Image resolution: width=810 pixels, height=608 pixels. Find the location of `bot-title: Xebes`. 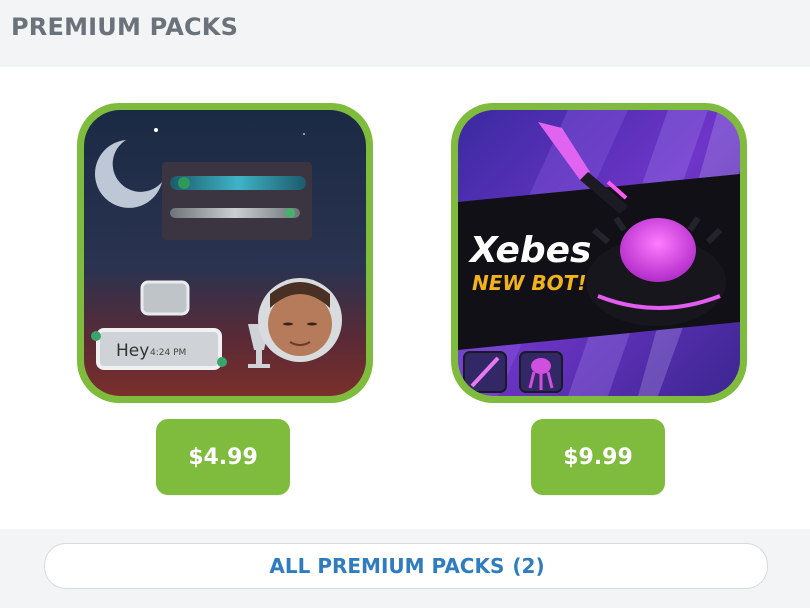

bot-title: Xebes is located at coordinates (529, 250).